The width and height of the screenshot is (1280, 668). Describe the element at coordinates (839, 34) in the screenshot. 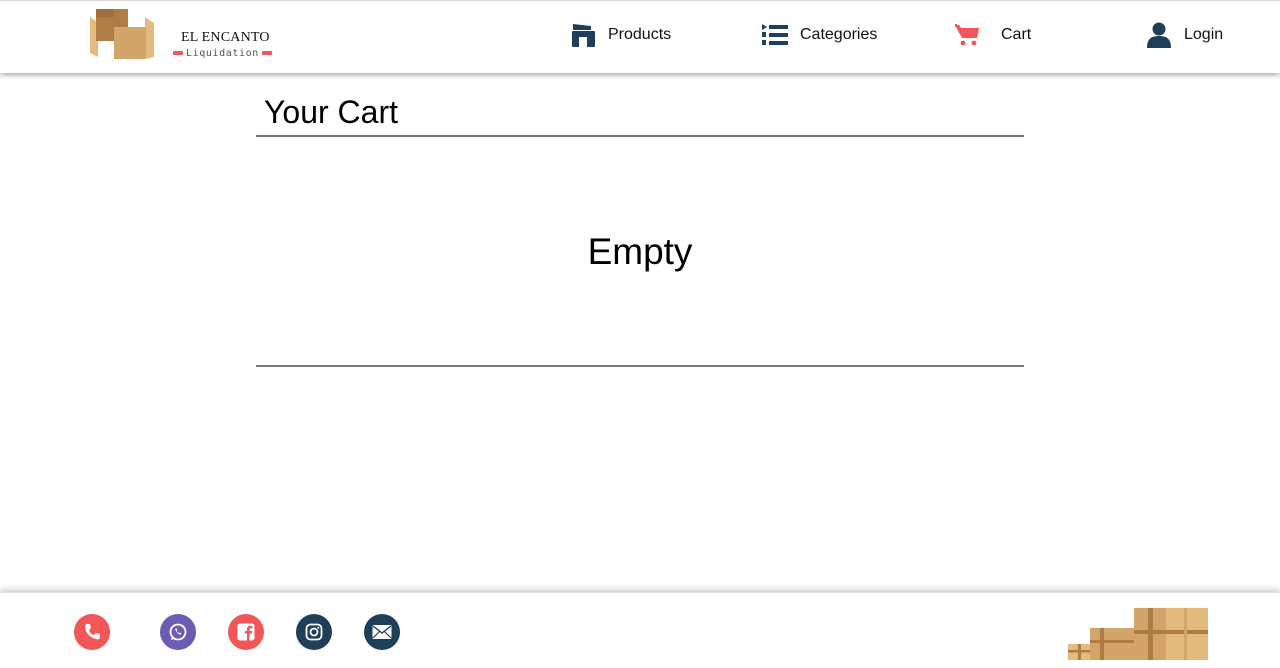

I see `nav-categories-label: Categories` at that location.